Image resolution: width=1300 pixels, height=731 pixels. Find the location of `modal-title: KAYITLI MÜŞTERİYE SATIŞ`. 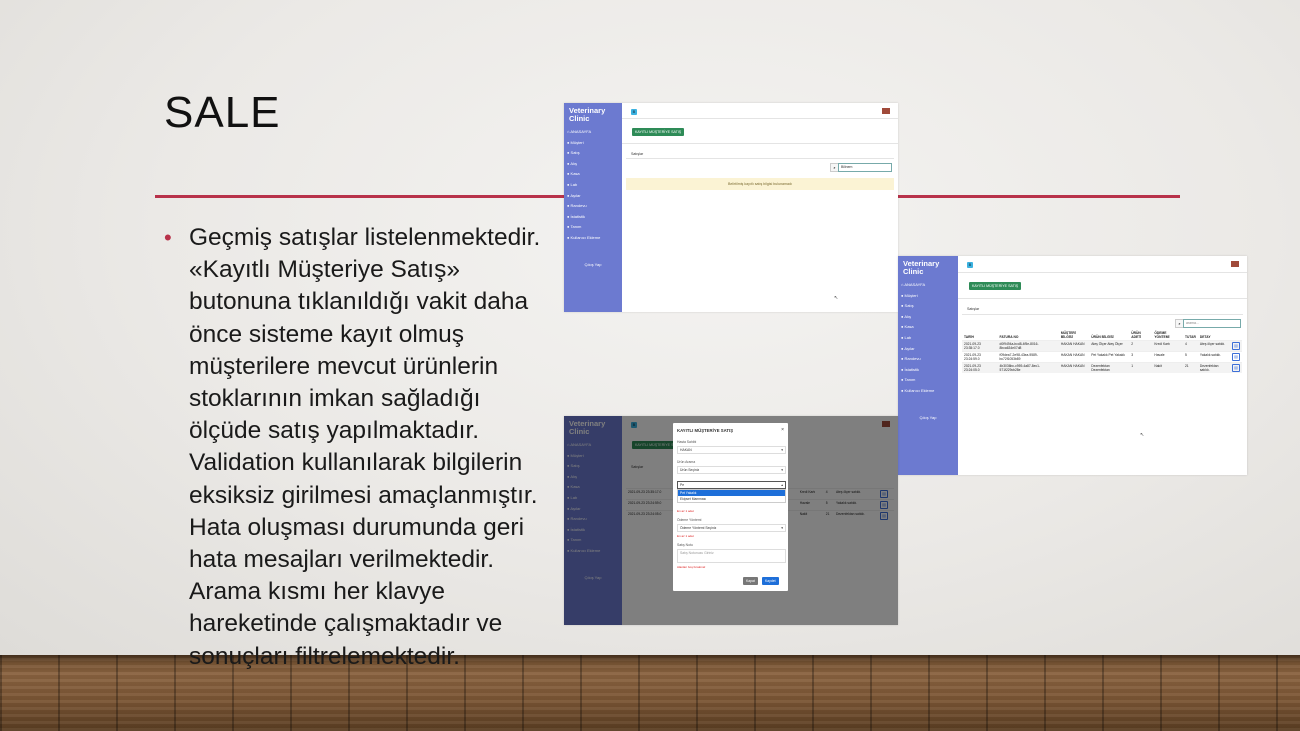

modal-title: KAYITLI MÜŞTERİYE SATIŞ is located at coordinates (705, 430).